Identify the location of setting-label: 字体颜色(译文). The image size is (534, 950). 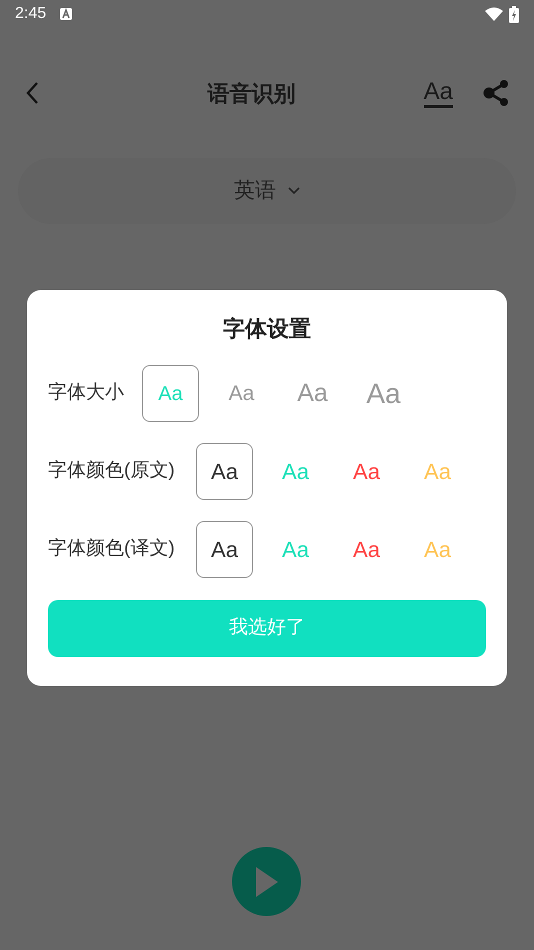
(112, 549).